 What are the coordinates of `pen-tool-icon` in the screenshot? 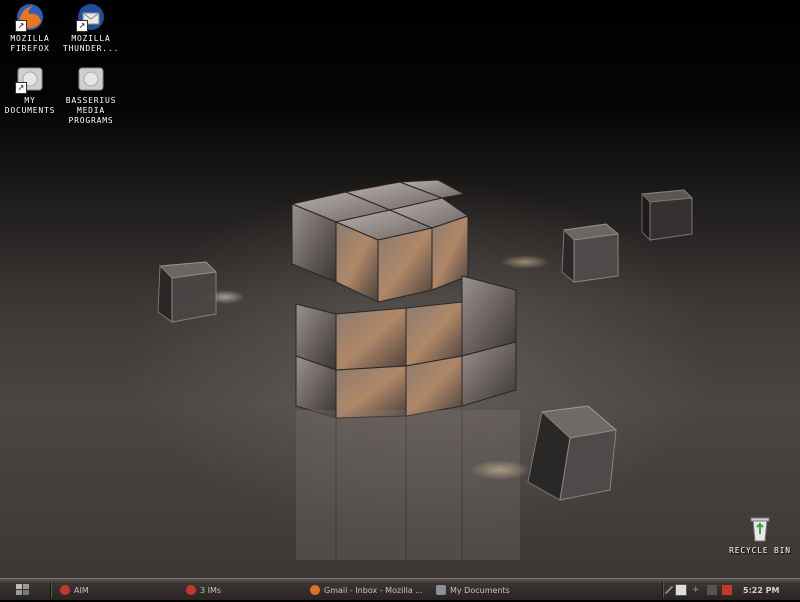 It's located at (669, 590).